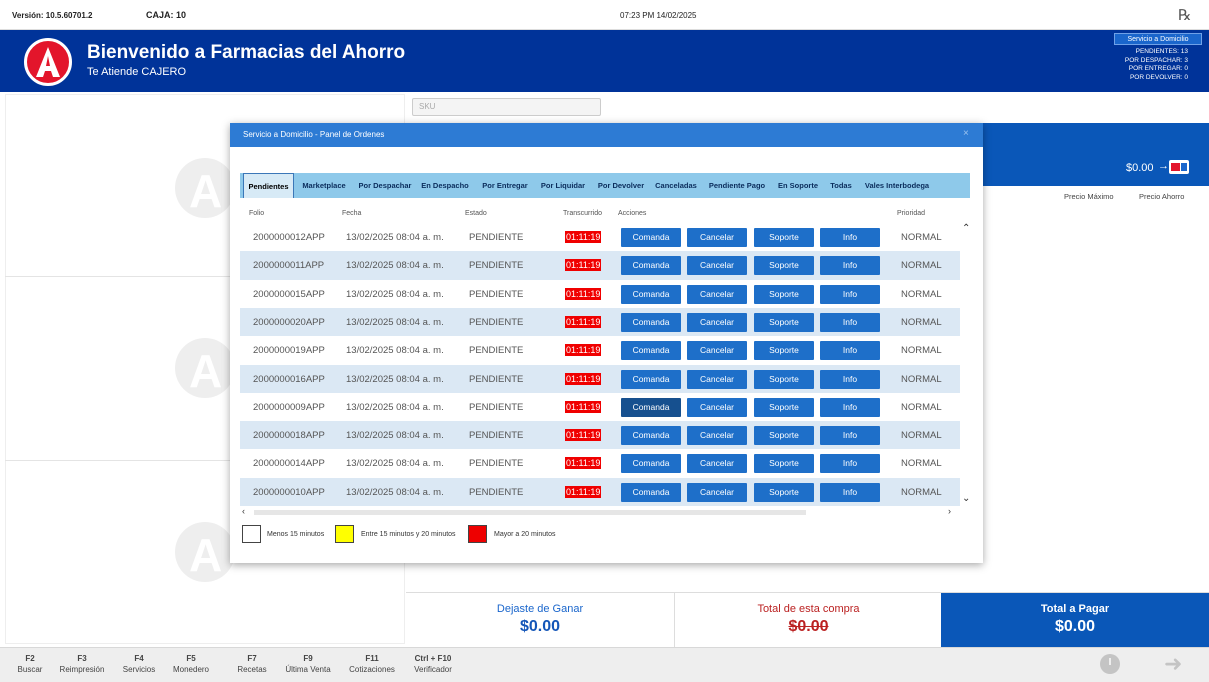  I want to click on col-acciones: Acciones, so click(632, 213).